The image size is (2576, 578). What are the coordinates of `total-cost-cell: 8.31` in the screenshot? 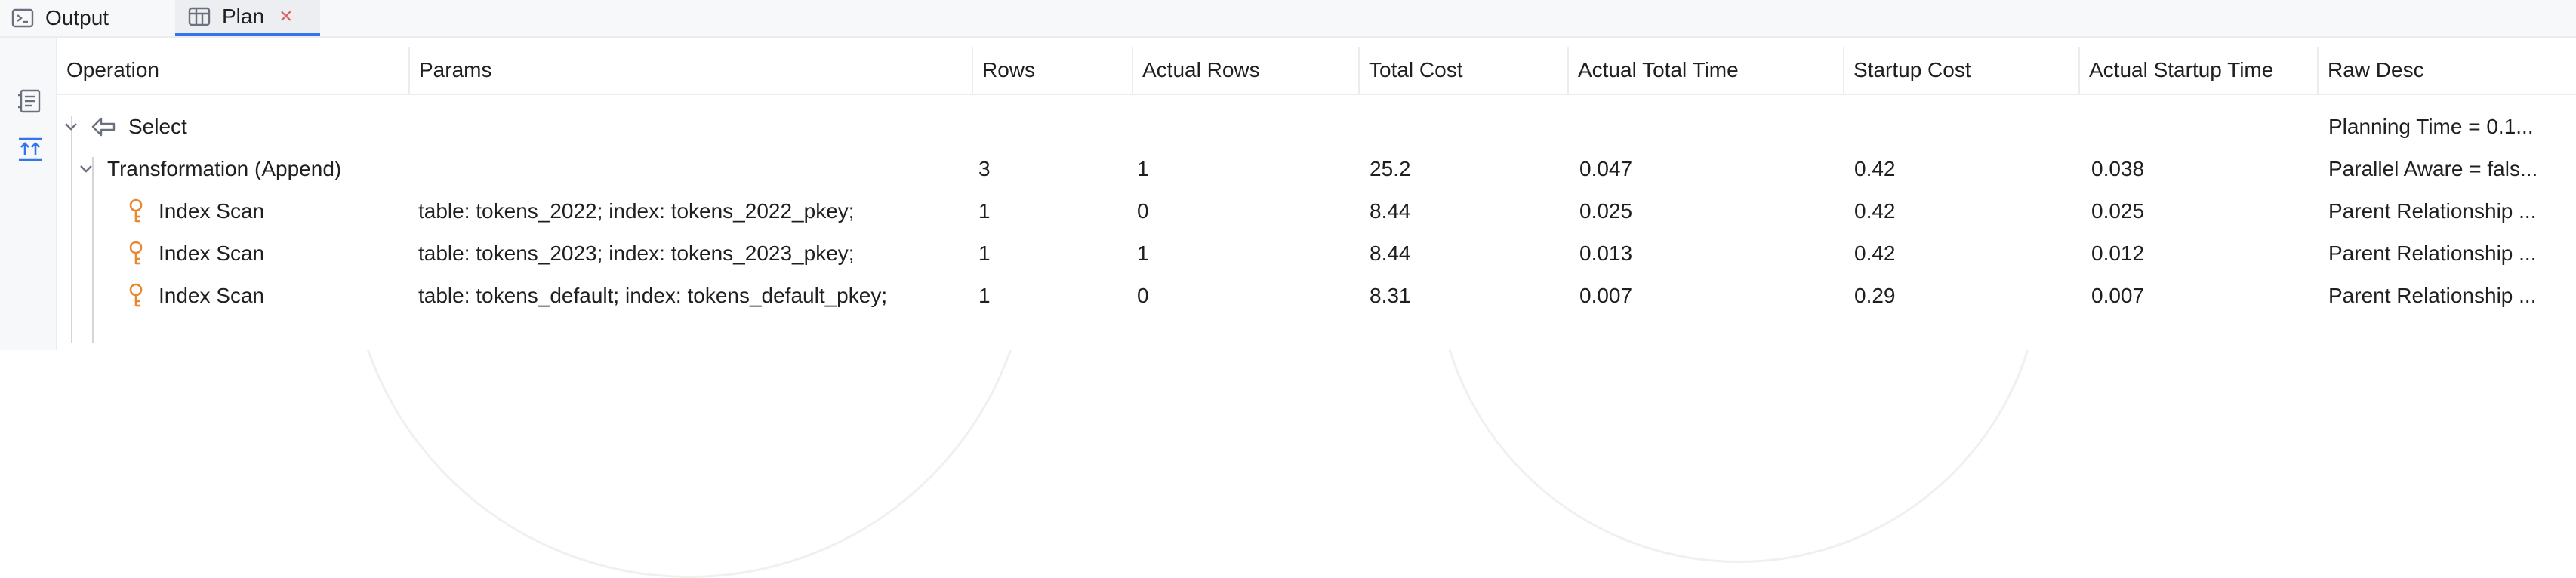 It's located at (1390, 296).